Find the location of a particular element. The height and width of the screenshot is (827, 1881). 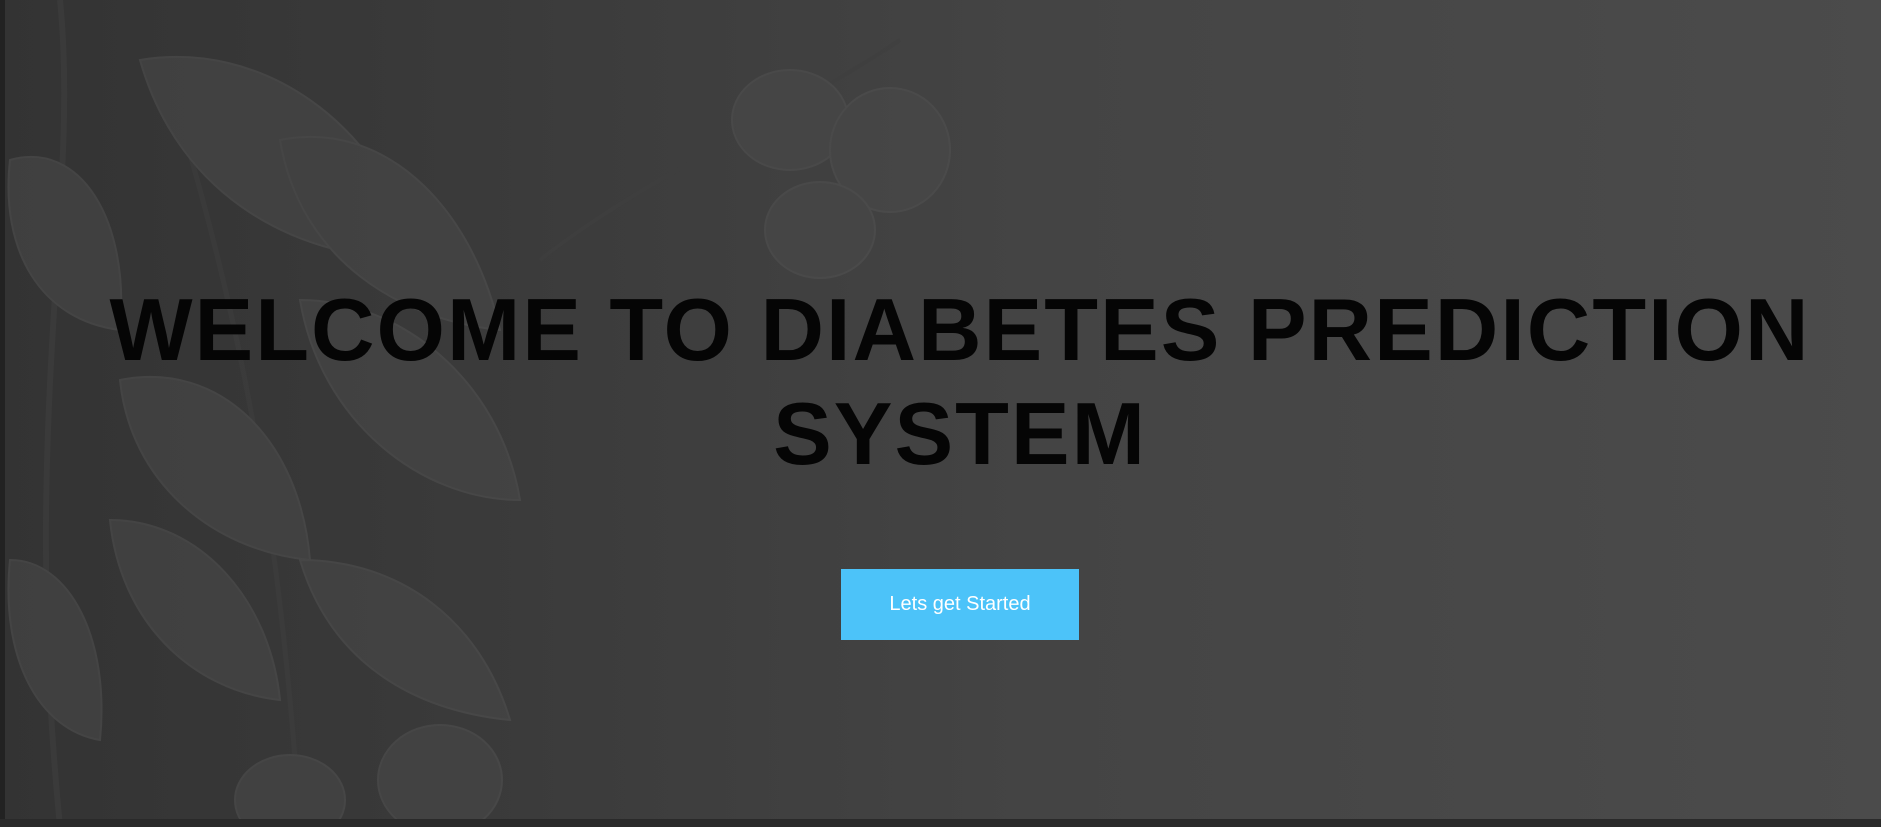

page-title-line-2: SYSTEM is located at coordinates (960, 433).